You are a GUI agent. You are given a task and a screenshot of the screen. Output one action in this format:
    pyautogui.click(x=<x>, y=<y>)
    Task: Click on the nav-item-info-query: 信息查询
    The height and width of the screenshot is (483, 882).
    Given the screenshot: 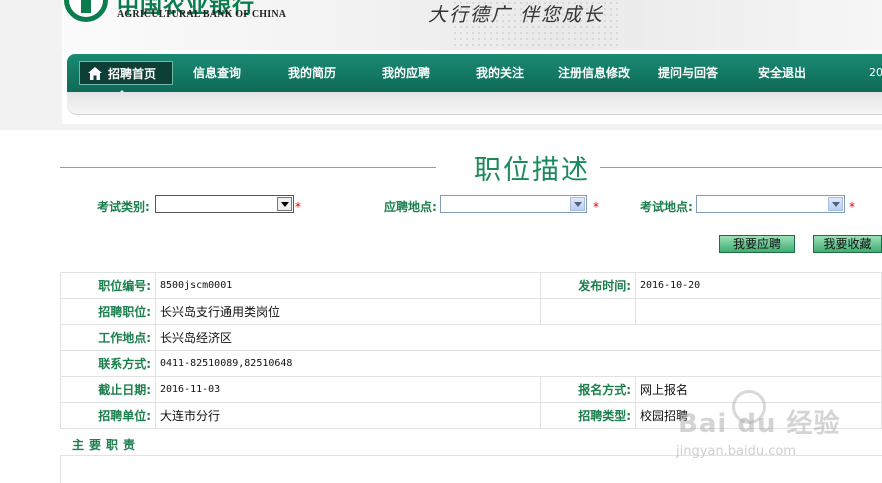 What is the action you would take?
    pyautogui.click(x=217, y=73)
    